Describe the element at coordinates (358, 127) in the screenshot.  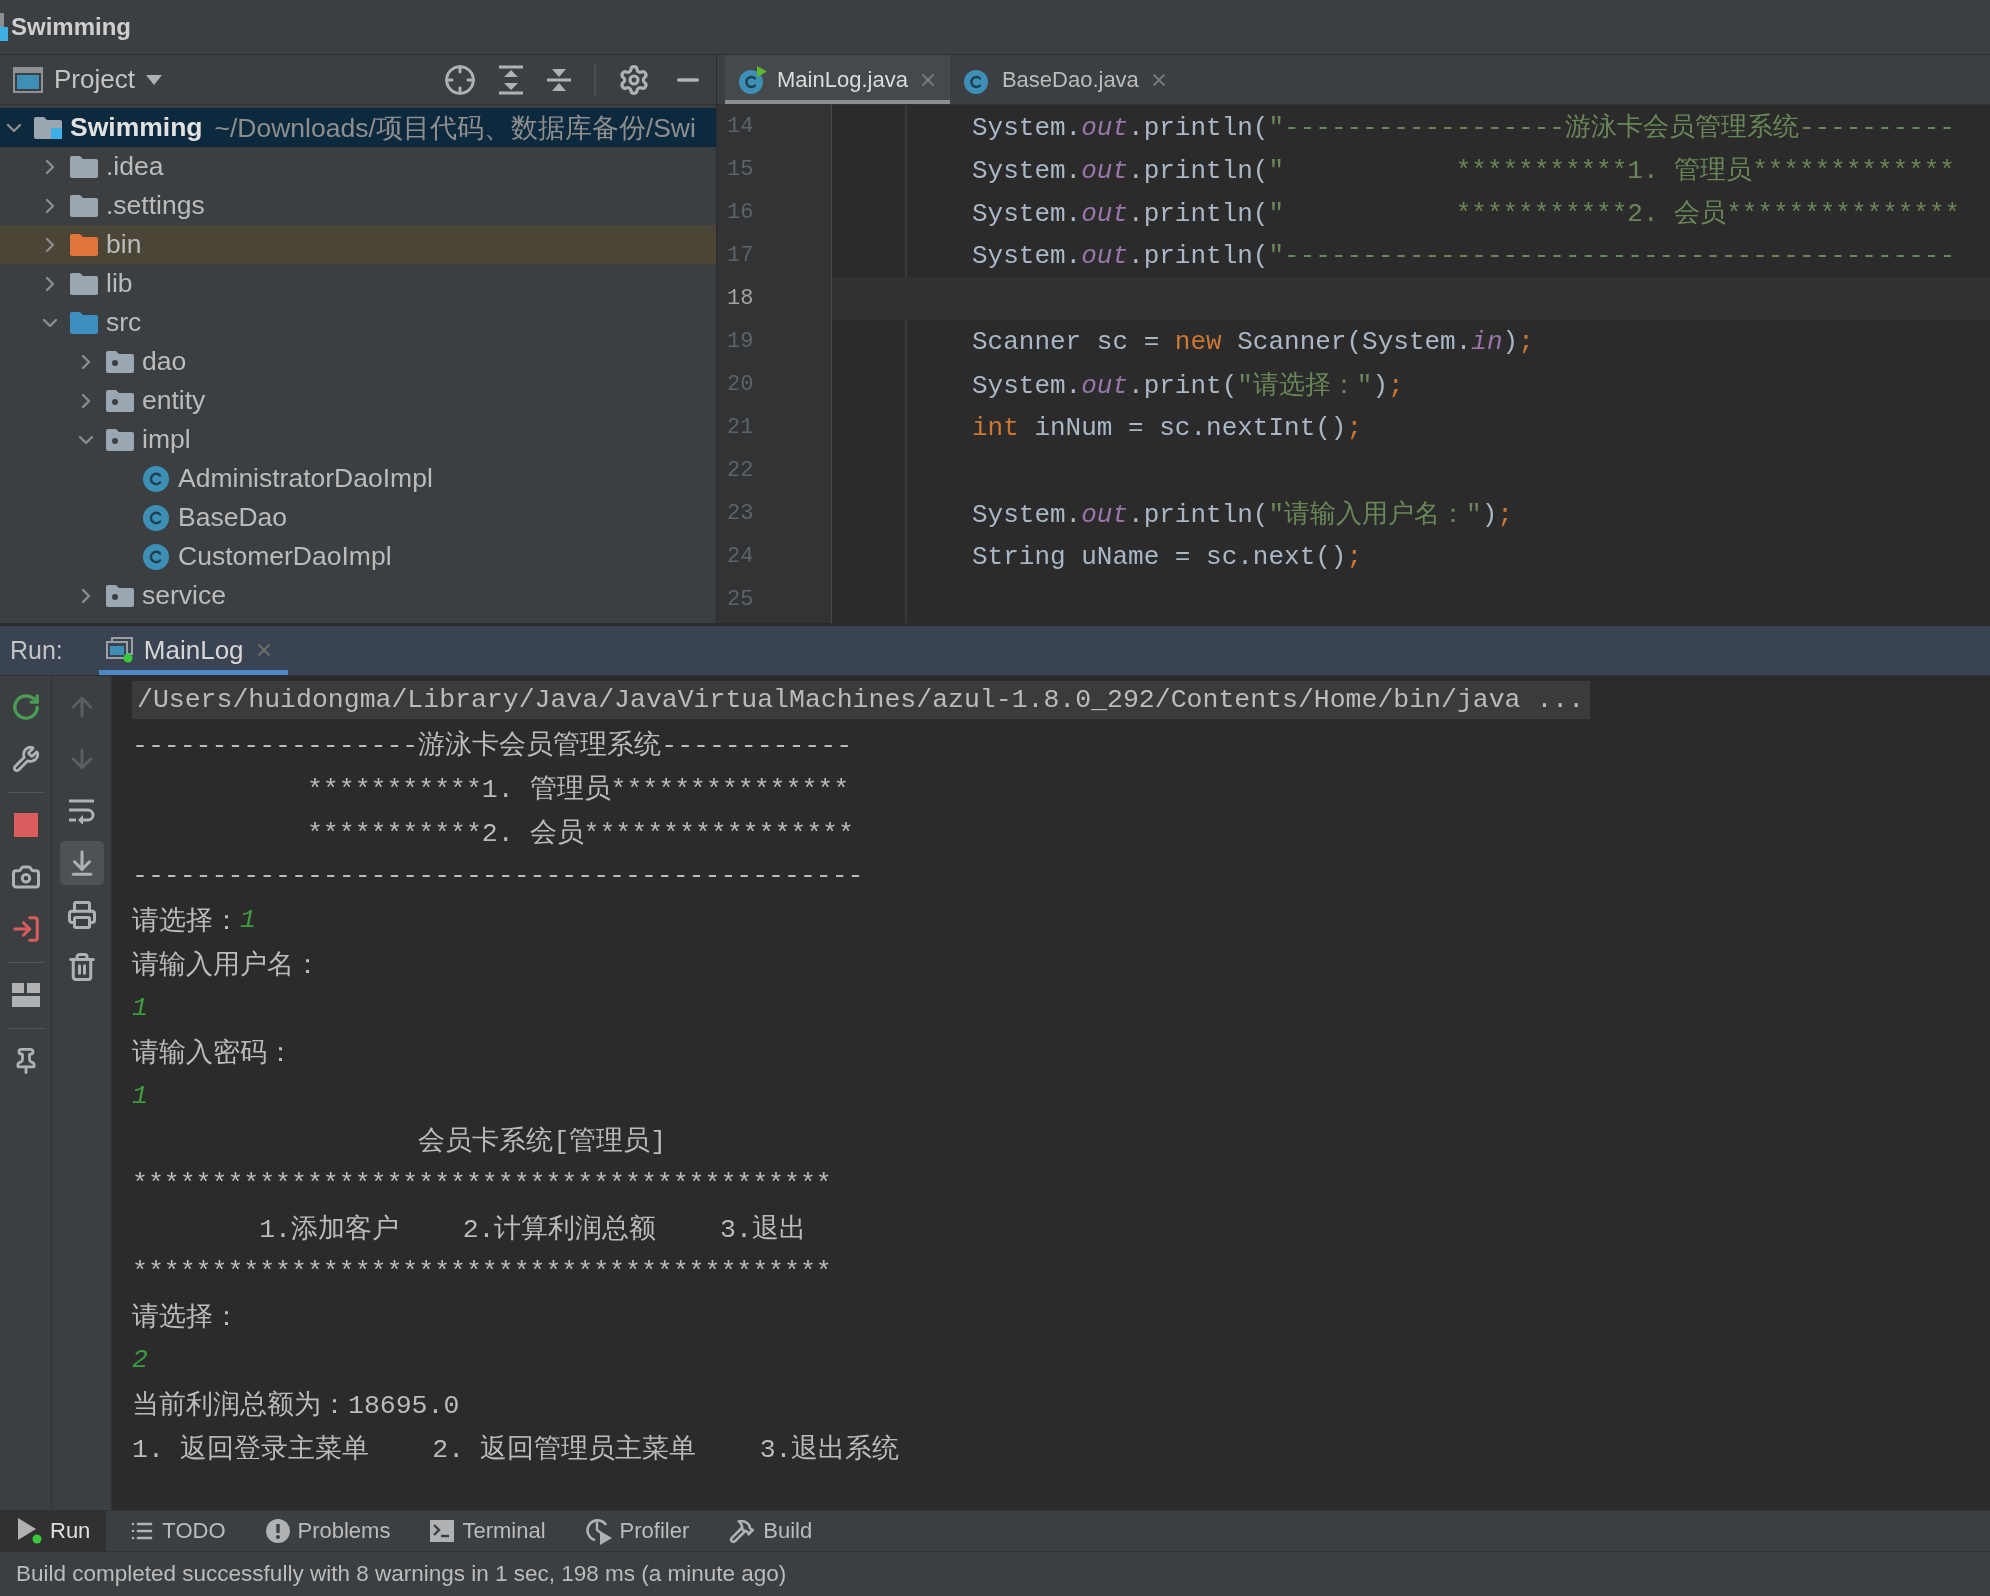
I see `tree-item: Swimming ~/Downloads/项目代码、数据库备份/Swi` at that location.